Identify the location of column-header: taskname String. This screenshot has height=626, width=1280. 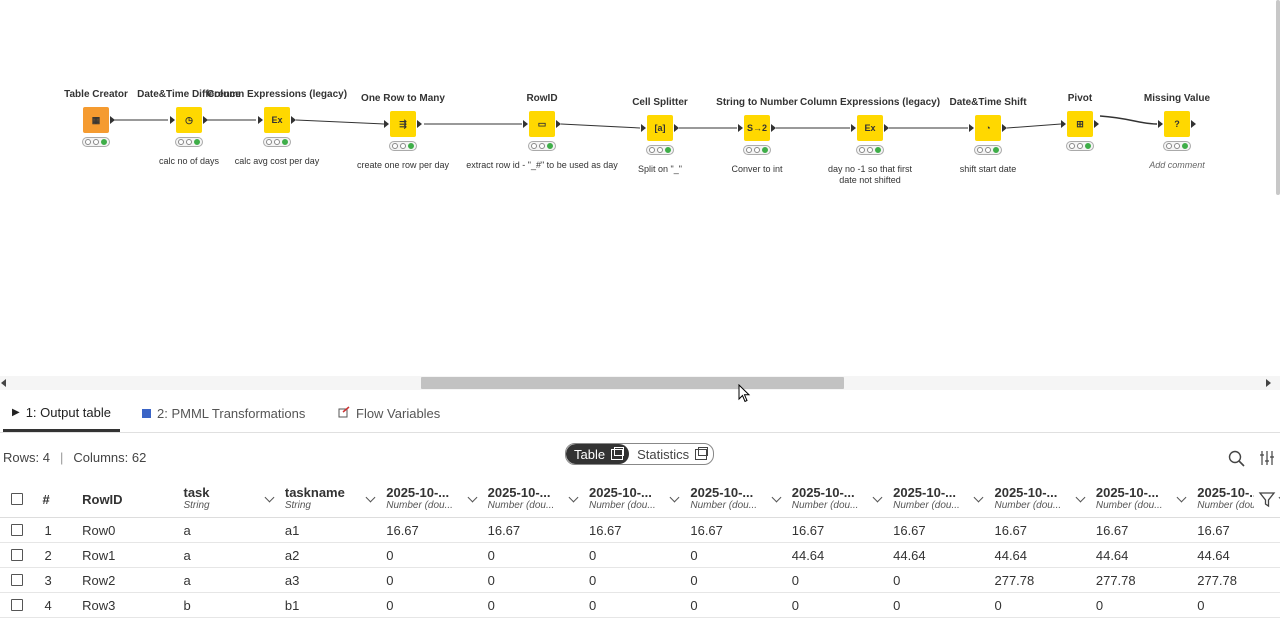
(335, 499).